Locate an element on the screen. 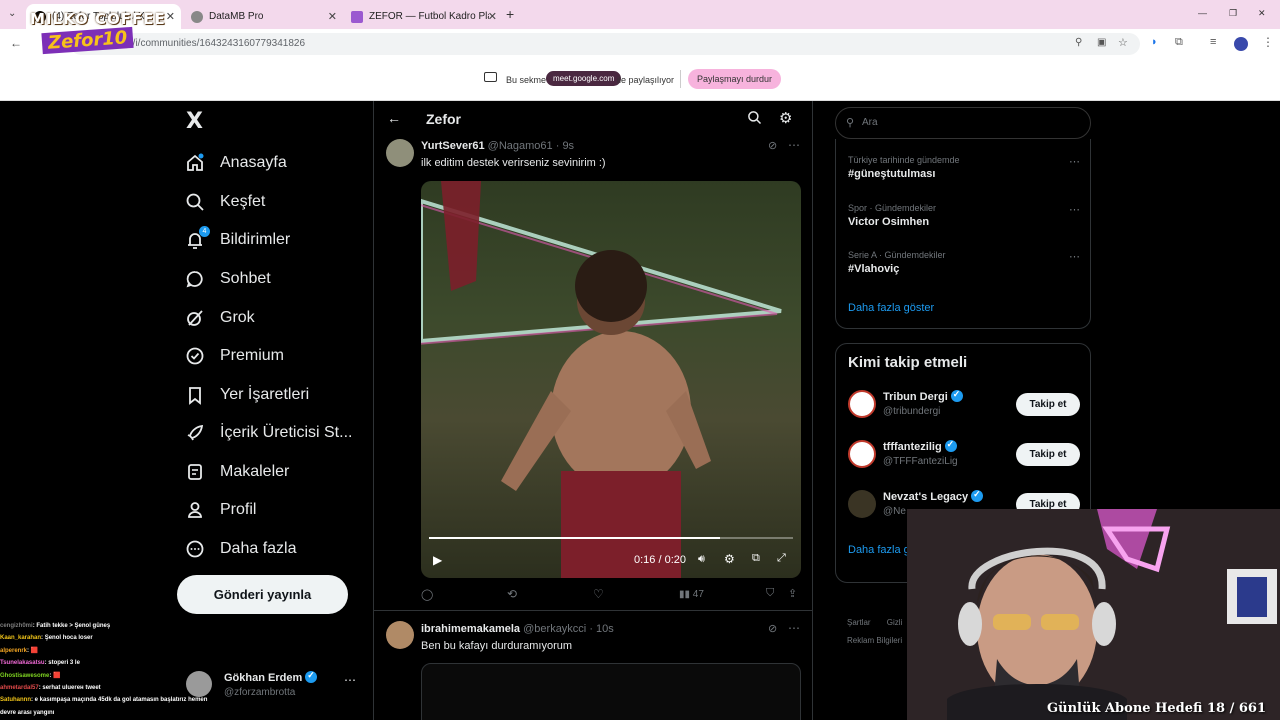  home-icon is located at coordinates (195, 163).